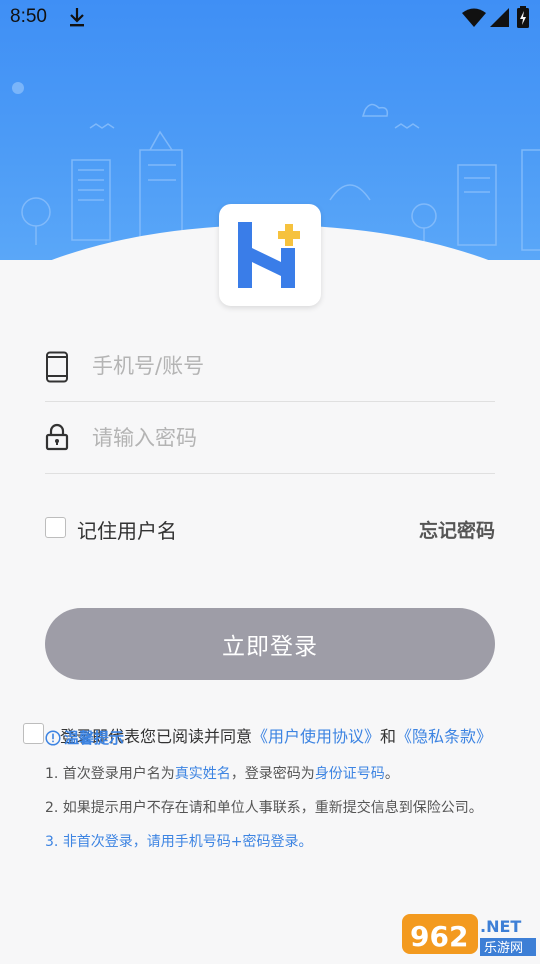 The height and width of the screenshot is (964, 540). Describe the element at coordinates (33, 733) in the screenshot. I see `agreement-checkbox` at that location.